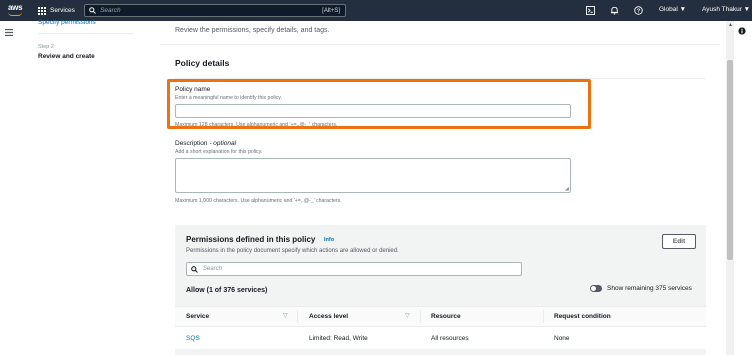  I want to click on allow-services-count: Allow (1 of 376 services), so click(227, 290).